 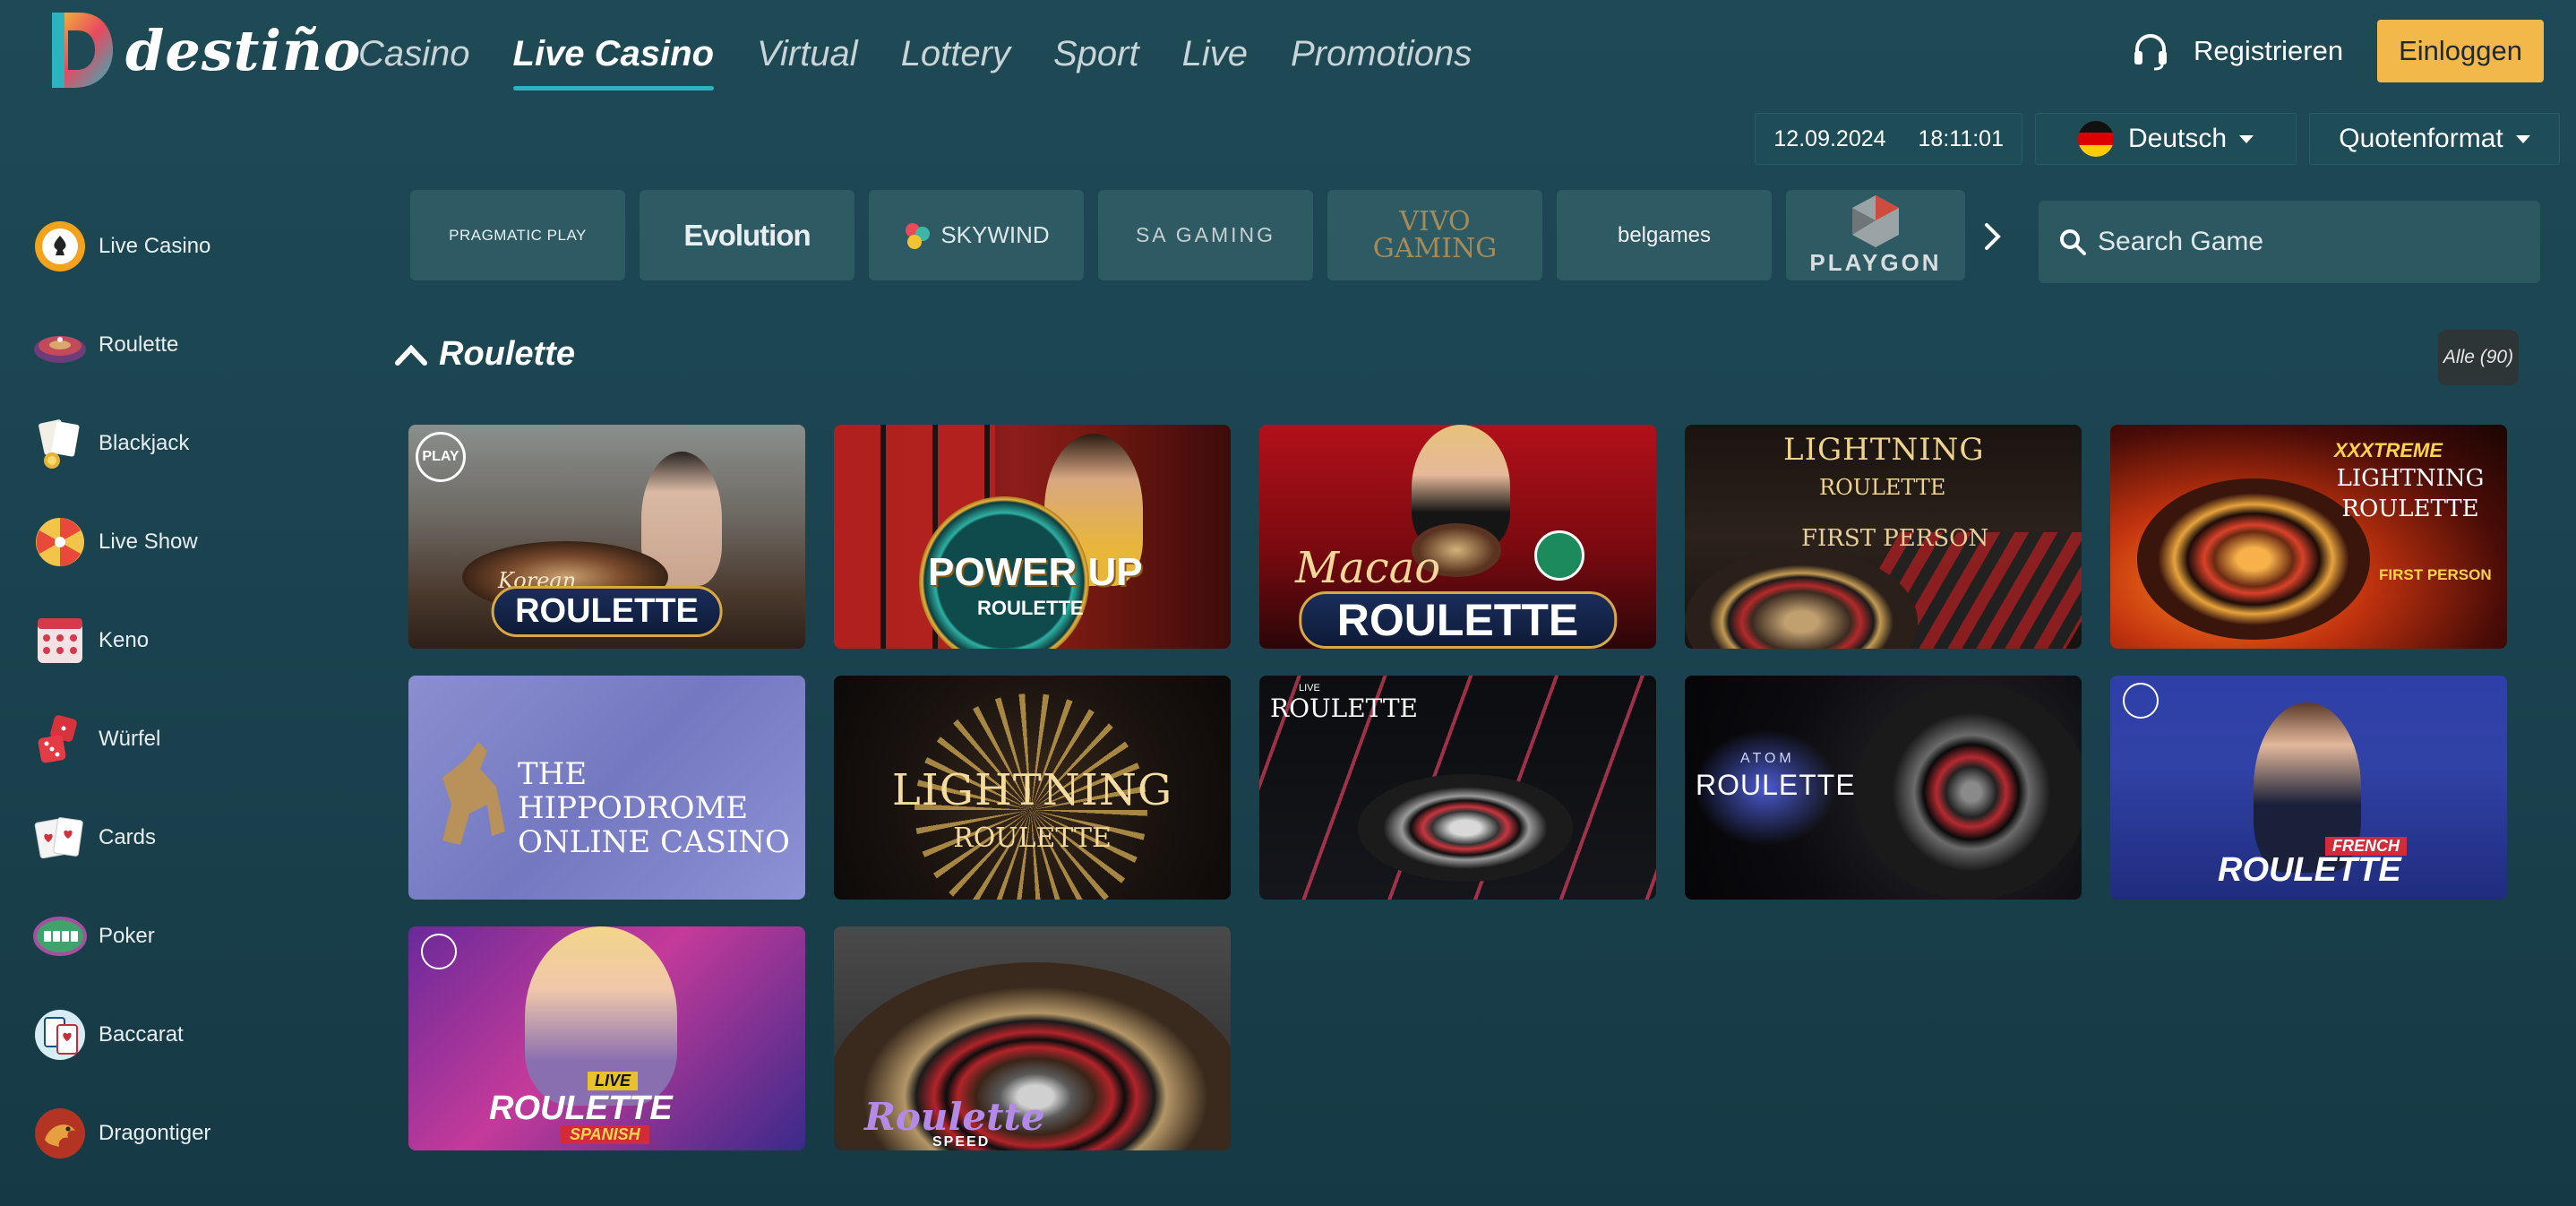 I want to click on section-header: Roulette, so click(x=484, y=354).